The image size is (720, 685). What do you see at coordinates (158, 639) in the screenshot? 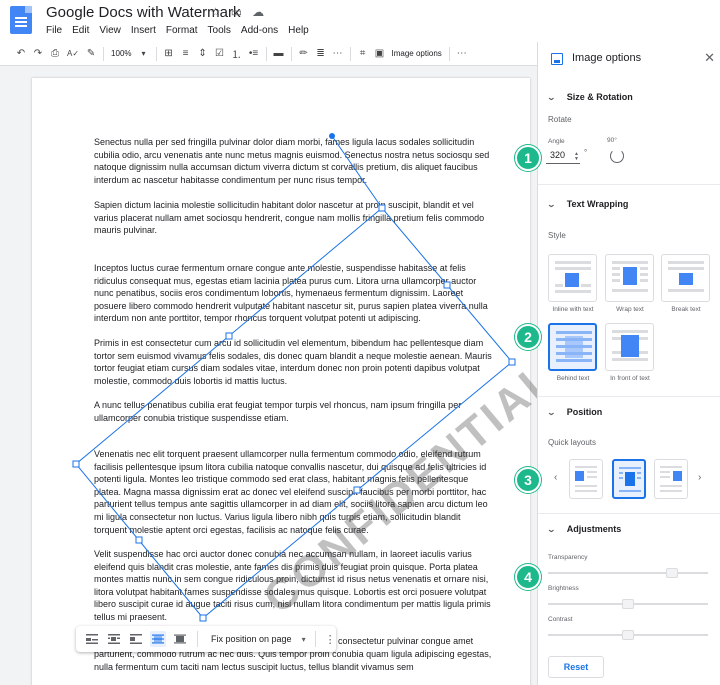
I see `behind-text-icon` at bounding box center [158, 639].